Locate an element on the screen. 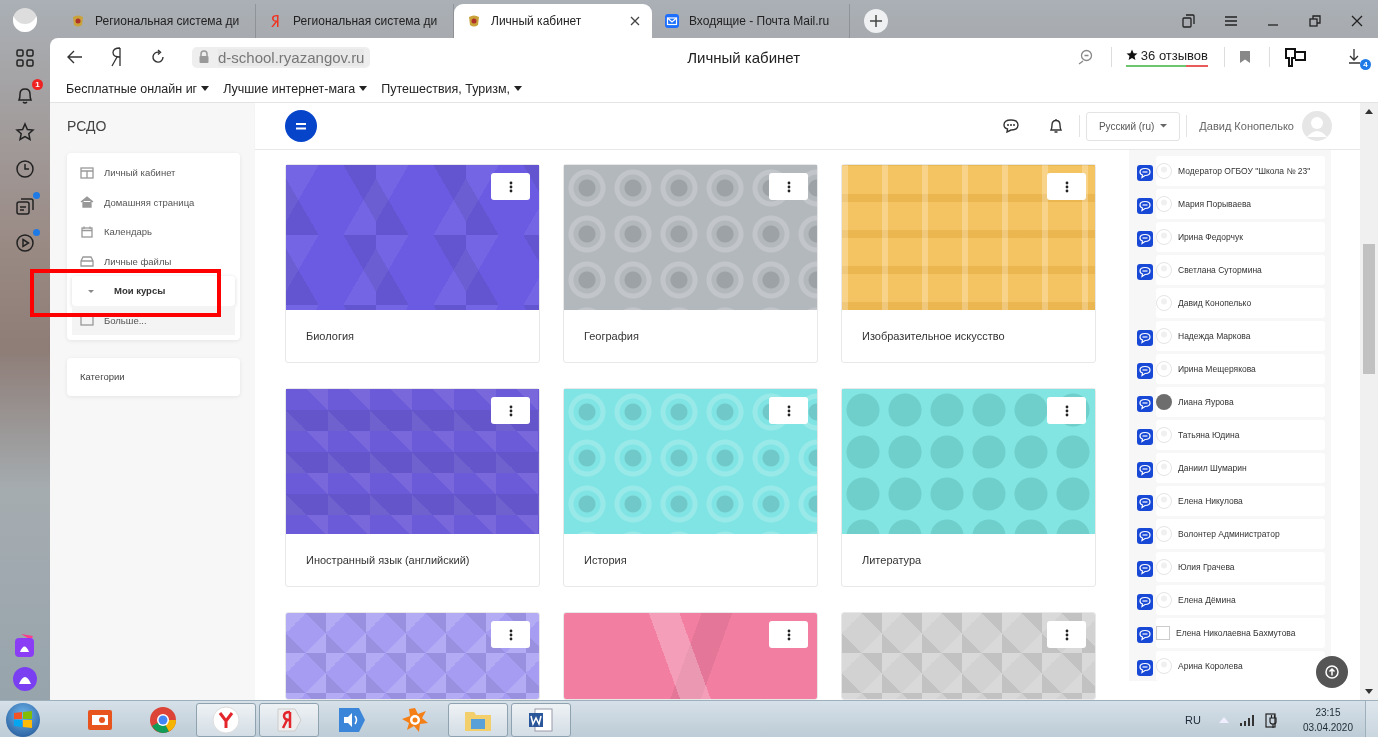 The width and height of the screenshot is (1378, 737). course-card: География is located at coordinates (690, 263).